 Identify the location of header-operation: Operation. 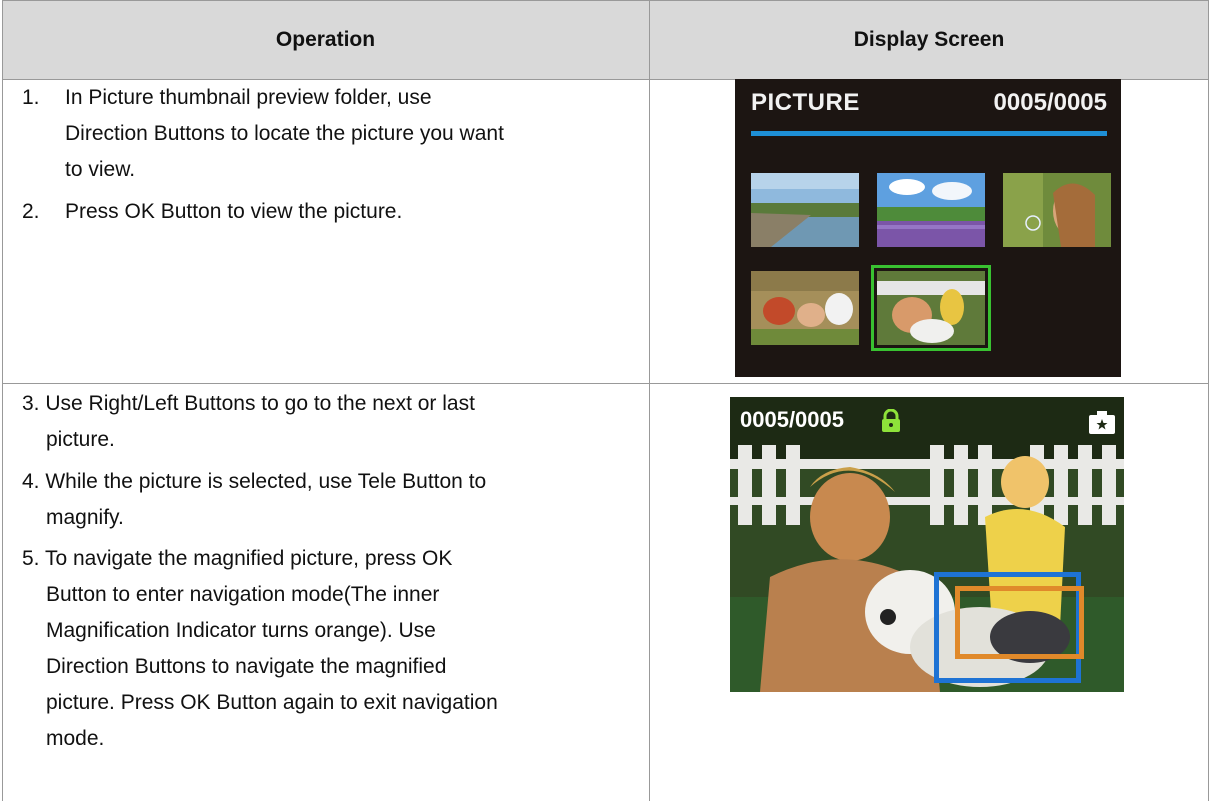
(325, 39).